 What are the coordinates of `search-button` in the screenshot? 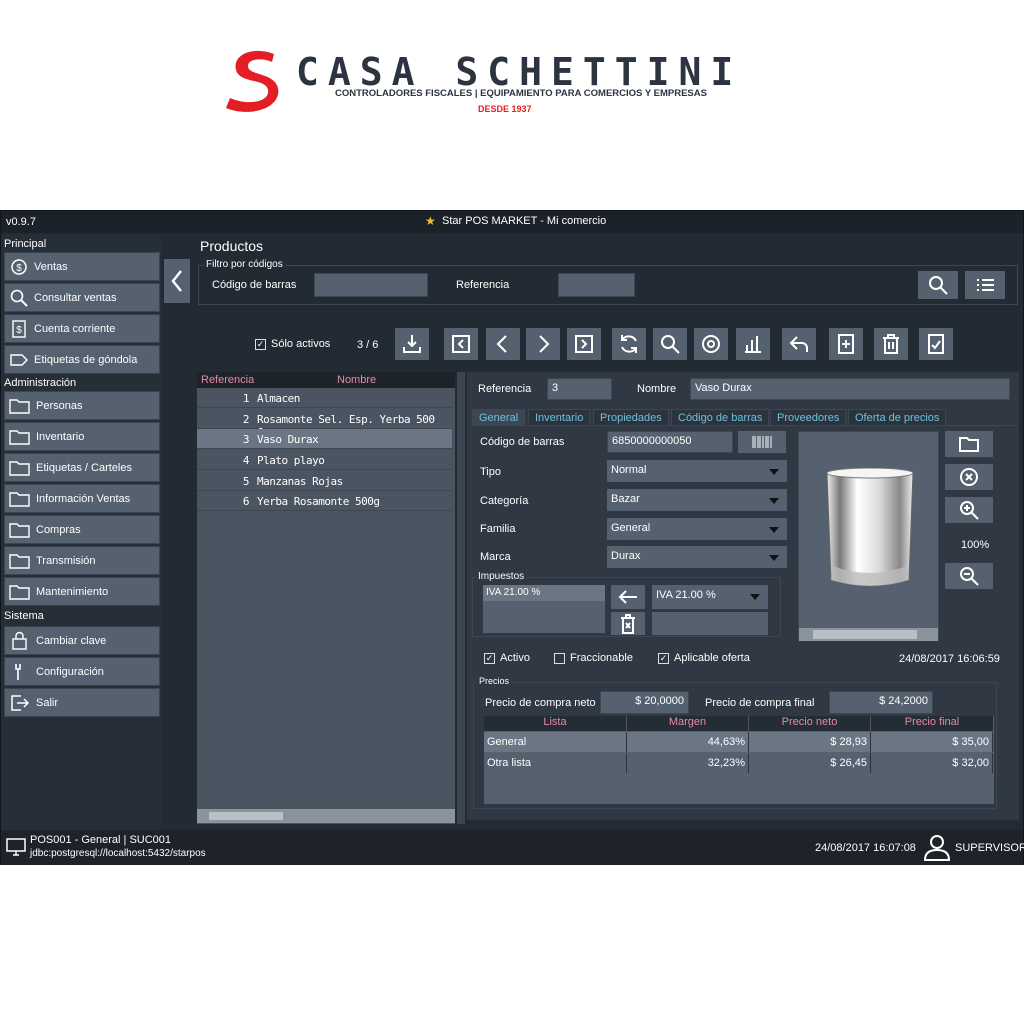 It's located at (670, 344).